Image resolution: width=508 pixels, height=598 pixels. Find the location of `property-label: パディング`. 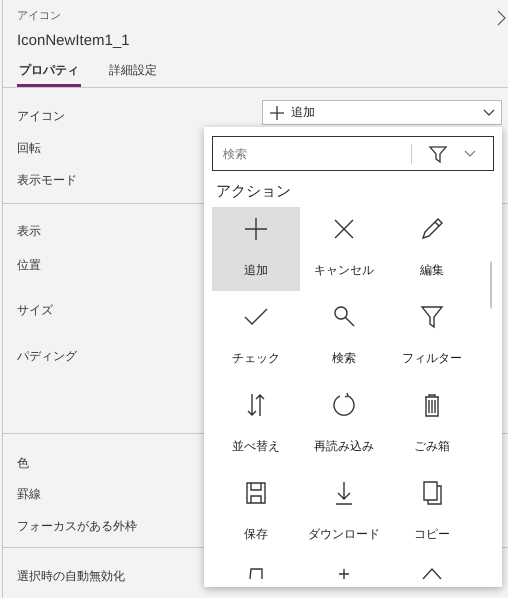

property-label: パディング is located at coordinates (47, 356).